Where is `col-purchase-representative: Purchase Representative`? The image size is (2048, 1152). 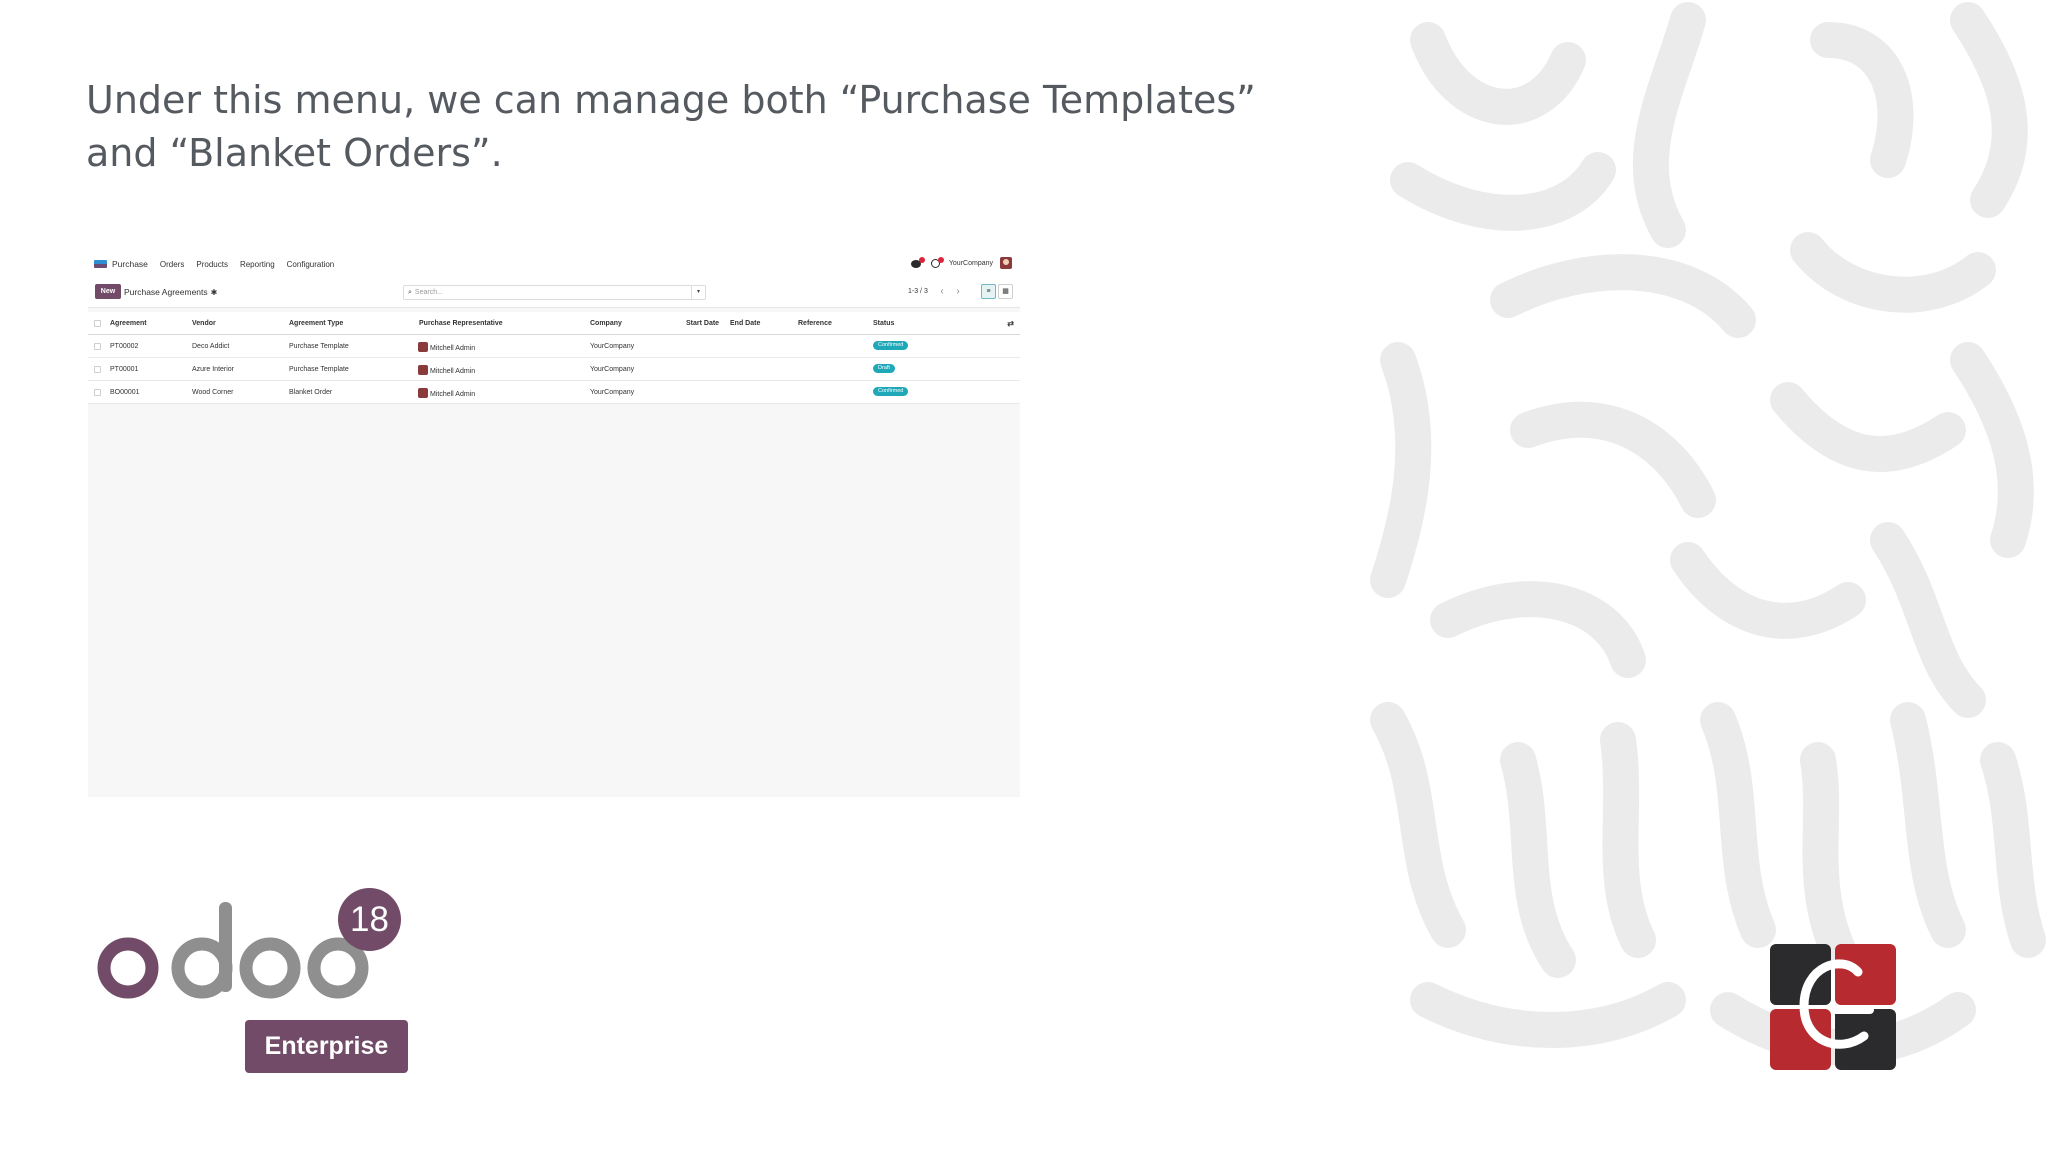
col-purchase-representative: Purchase Representative is located at coordinates (461, 323).